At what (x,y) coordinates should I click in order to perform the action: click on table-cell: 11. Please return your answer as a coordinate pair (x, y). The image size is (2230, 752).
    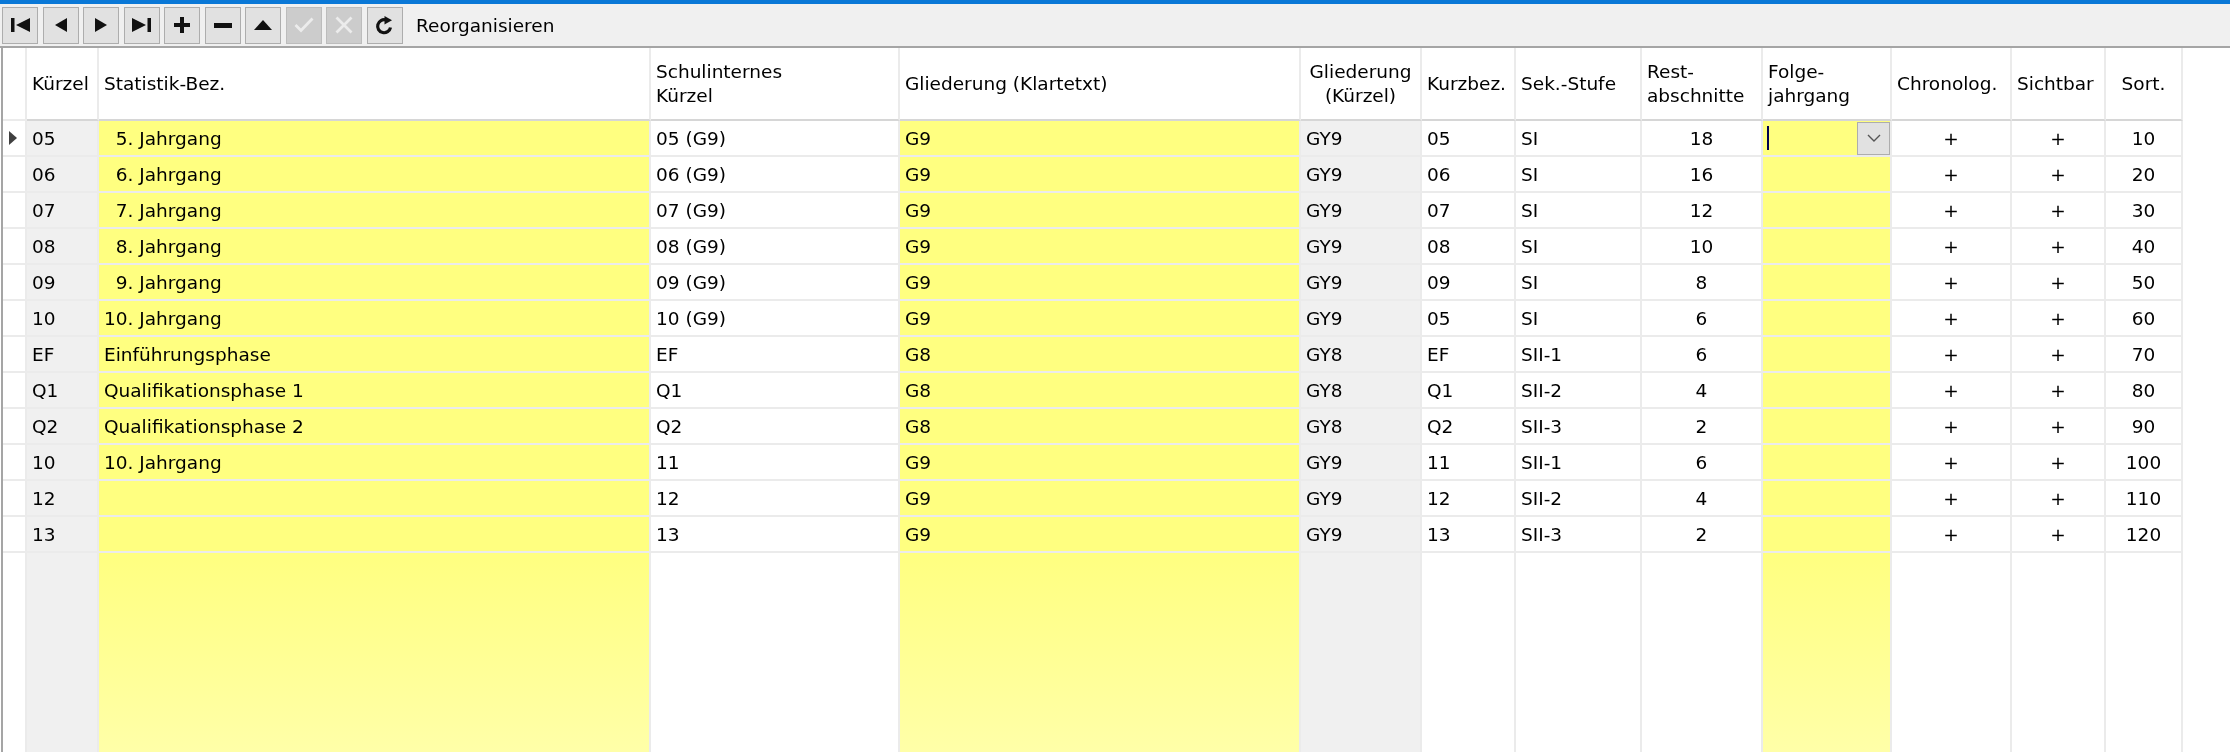
    Looking at the image, I should click on (775, 463).